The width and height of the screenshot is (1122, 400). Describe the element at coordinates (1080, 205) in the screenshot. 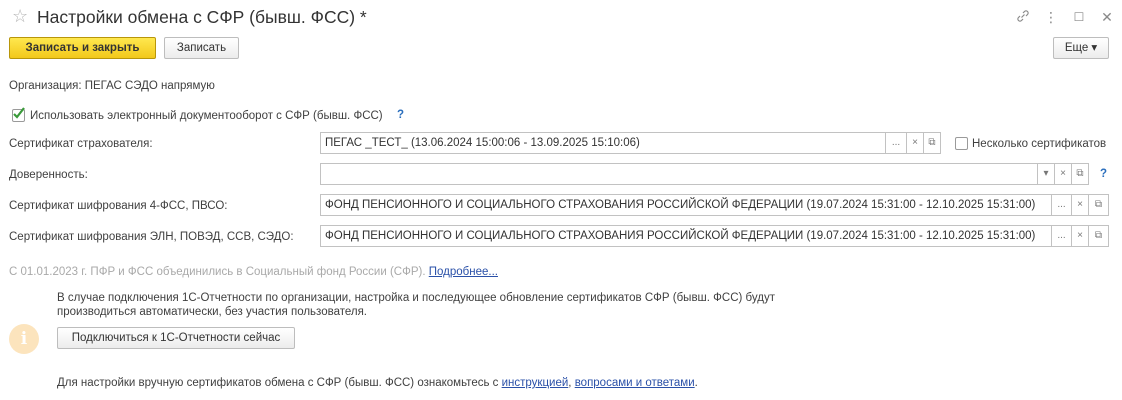

I see `enc-cert-4fss-clear-button: ×` at that location.